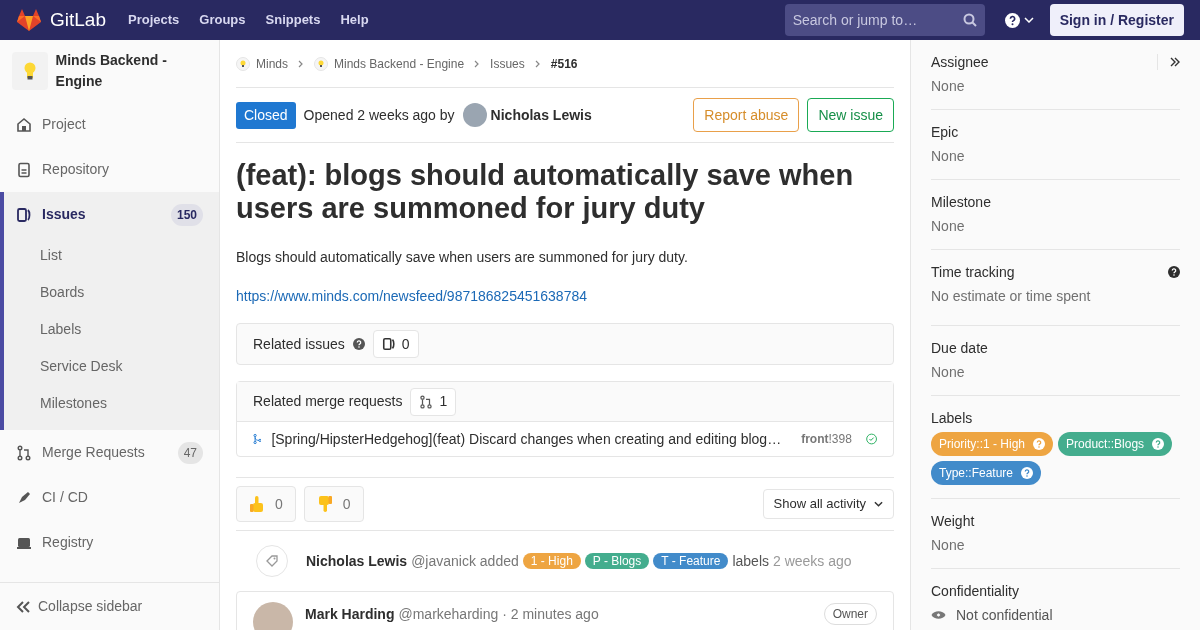 The image size is (1200, 630). I want to click on nav-link: Projects, so click(154, 20).